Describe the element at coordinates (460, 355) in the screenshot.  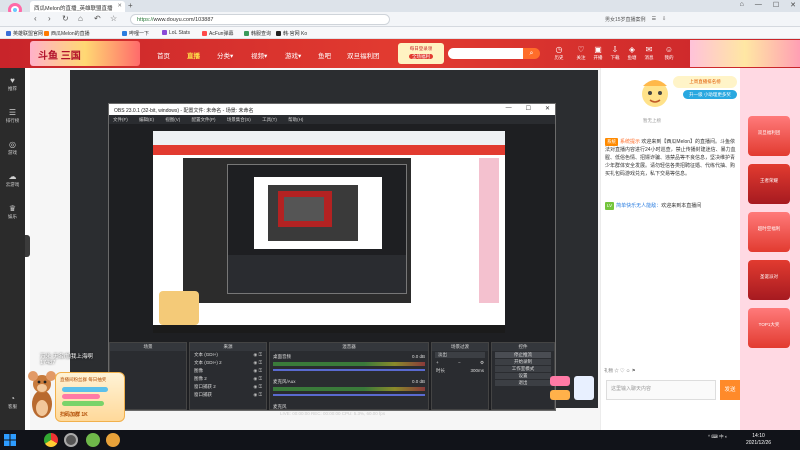
I see `transition-select: 淡出` at that location.